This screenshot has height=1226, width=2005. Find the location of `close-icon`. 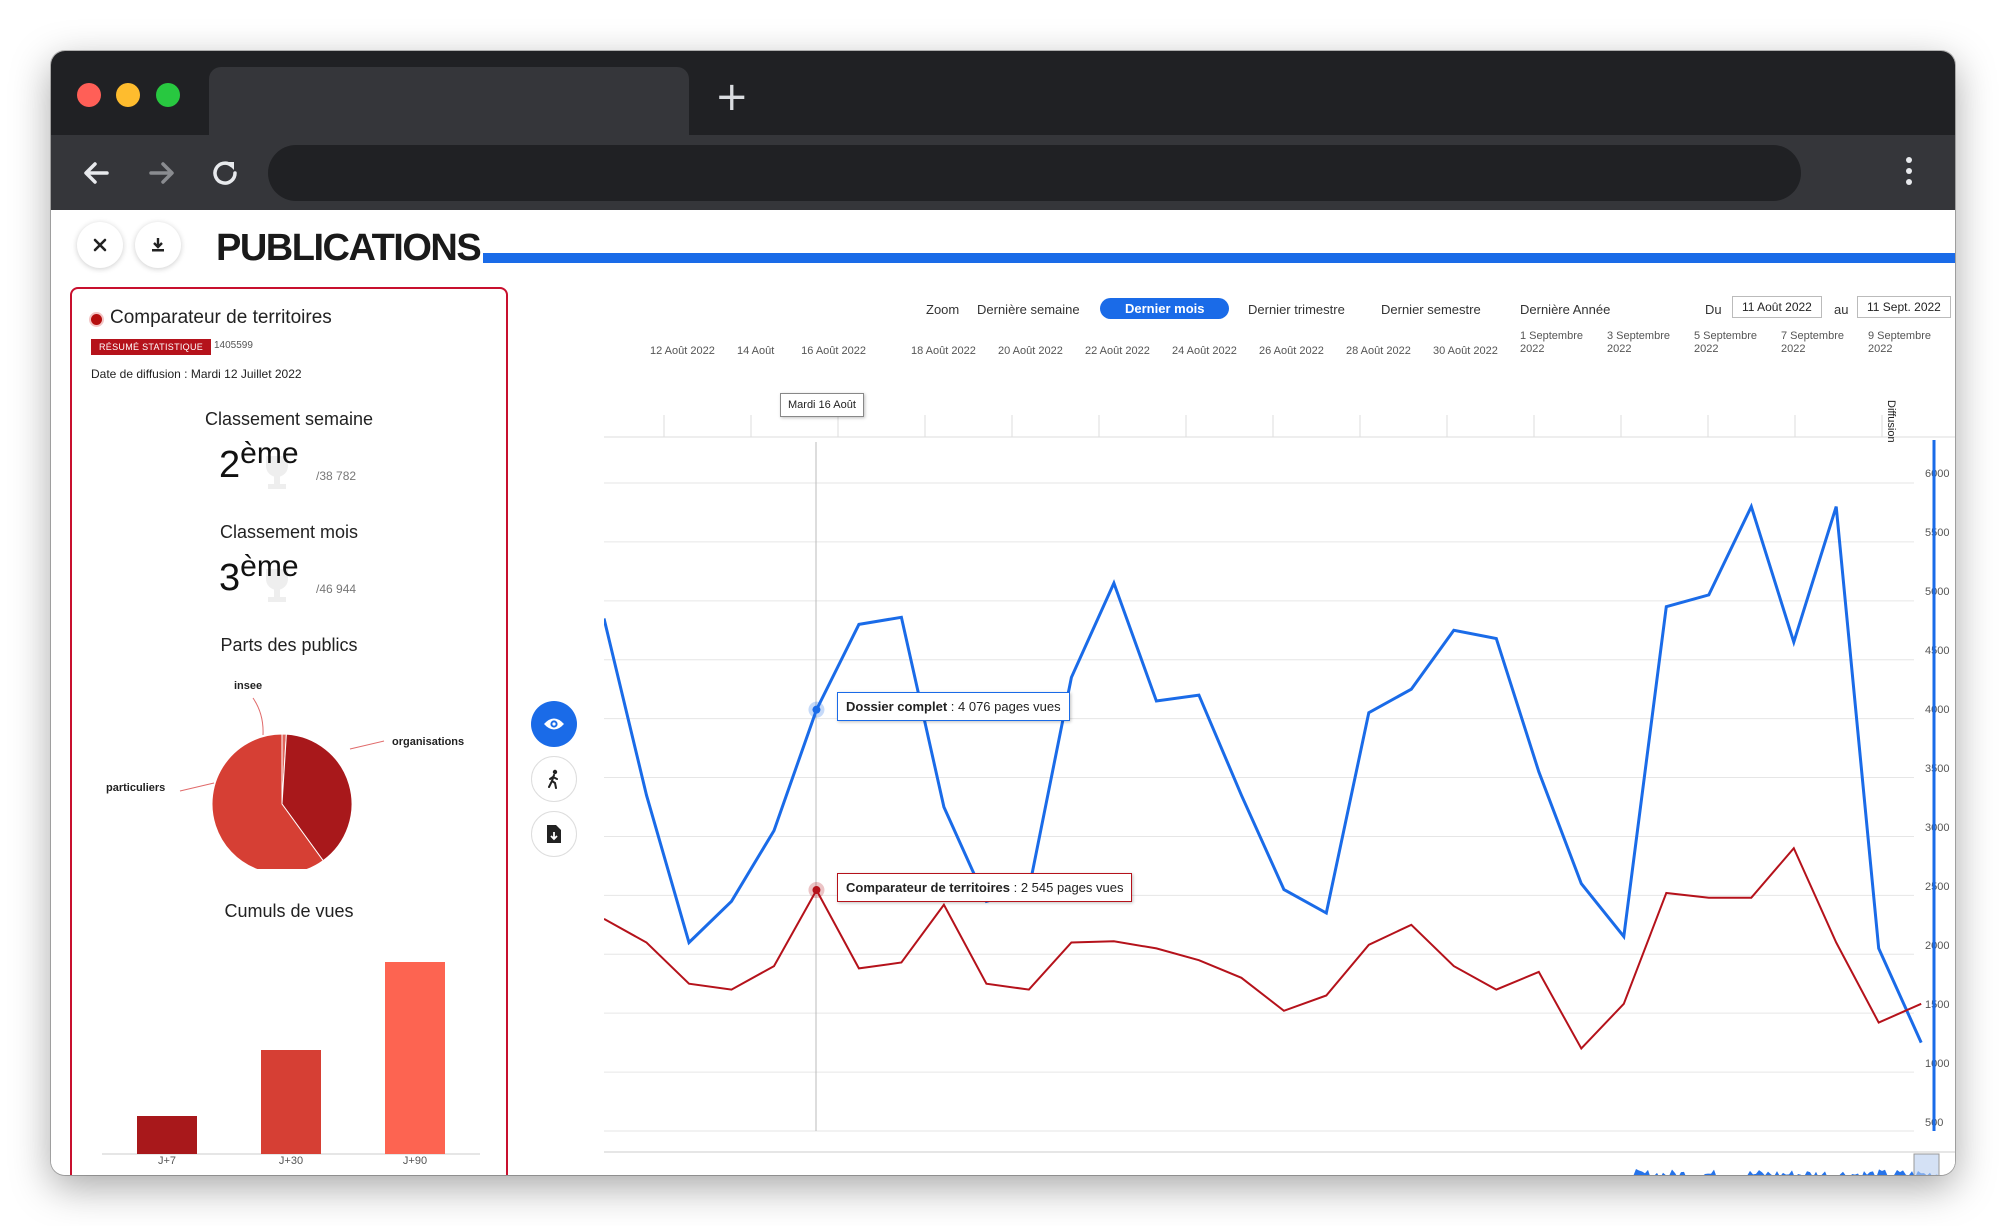

close-icon is located at coordinates (100, 245).